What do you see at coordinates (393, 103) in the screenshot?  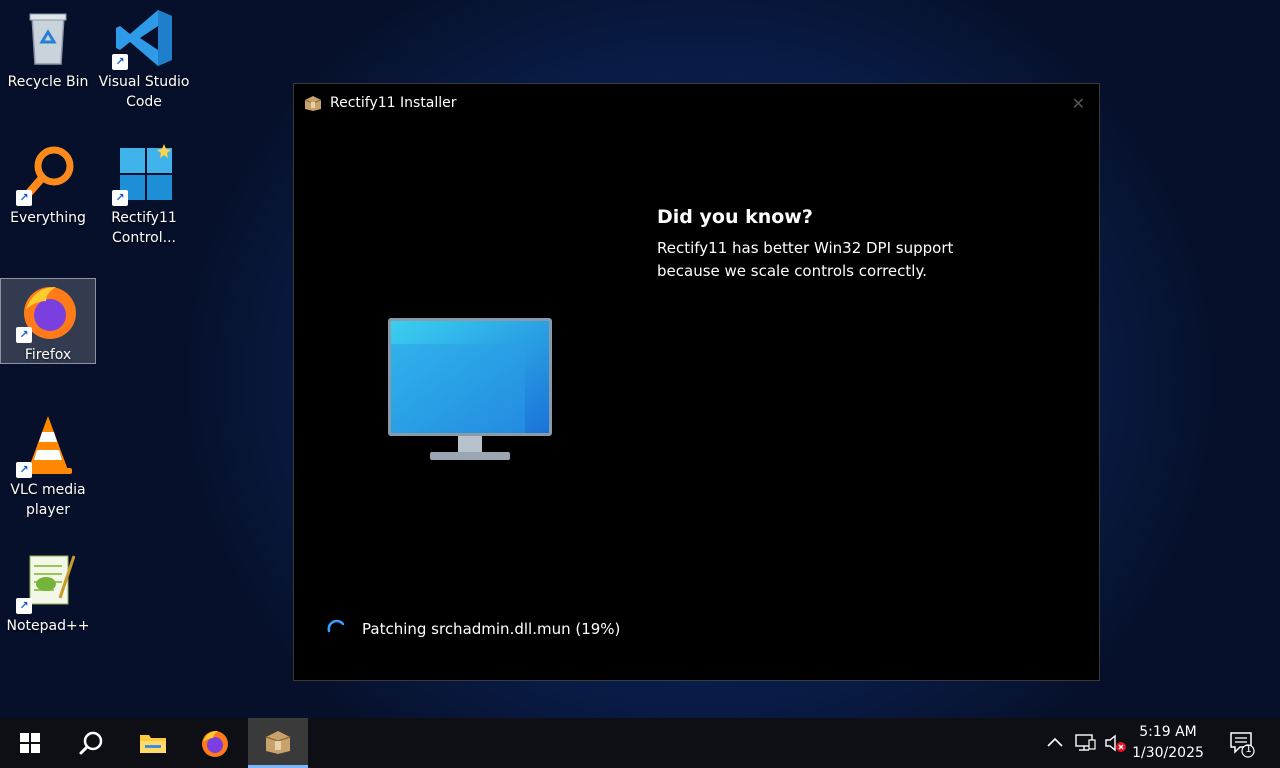 I see `window-title: Rectify11 Installer` at bounding box center [393, 103].